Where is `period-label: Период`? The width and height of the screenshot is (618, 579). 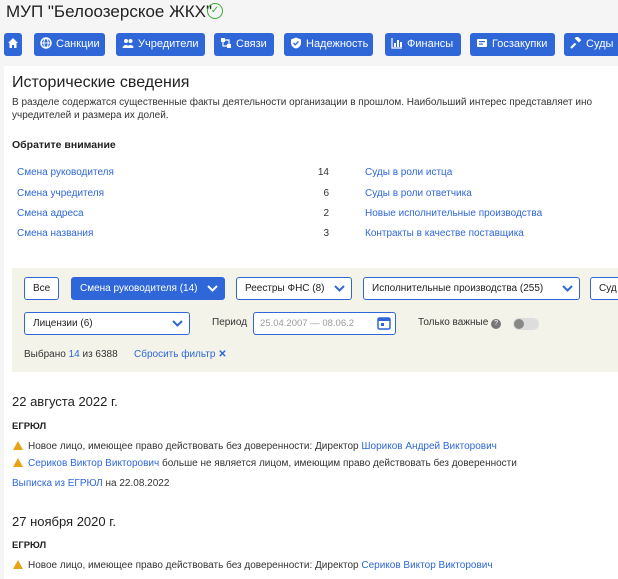 period-label: Период is located at coordinates (230, 322).